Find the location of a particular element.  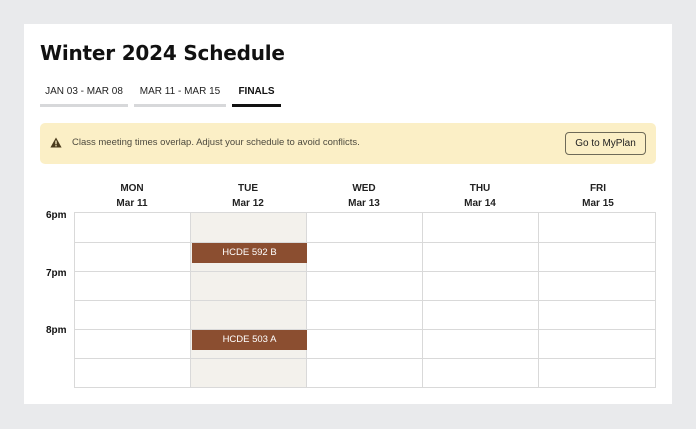

day-name: THU is located at coordinates (480, 188).